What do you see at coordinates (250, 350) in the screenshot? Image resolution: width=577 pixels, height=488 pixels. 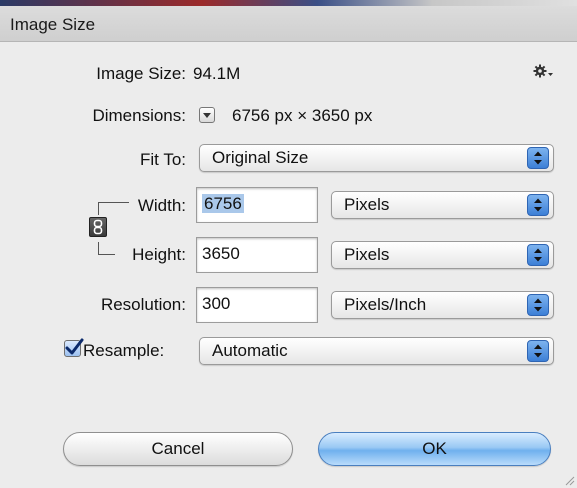 I see `resample-value: Automatic` at bounding box center [250, 350].